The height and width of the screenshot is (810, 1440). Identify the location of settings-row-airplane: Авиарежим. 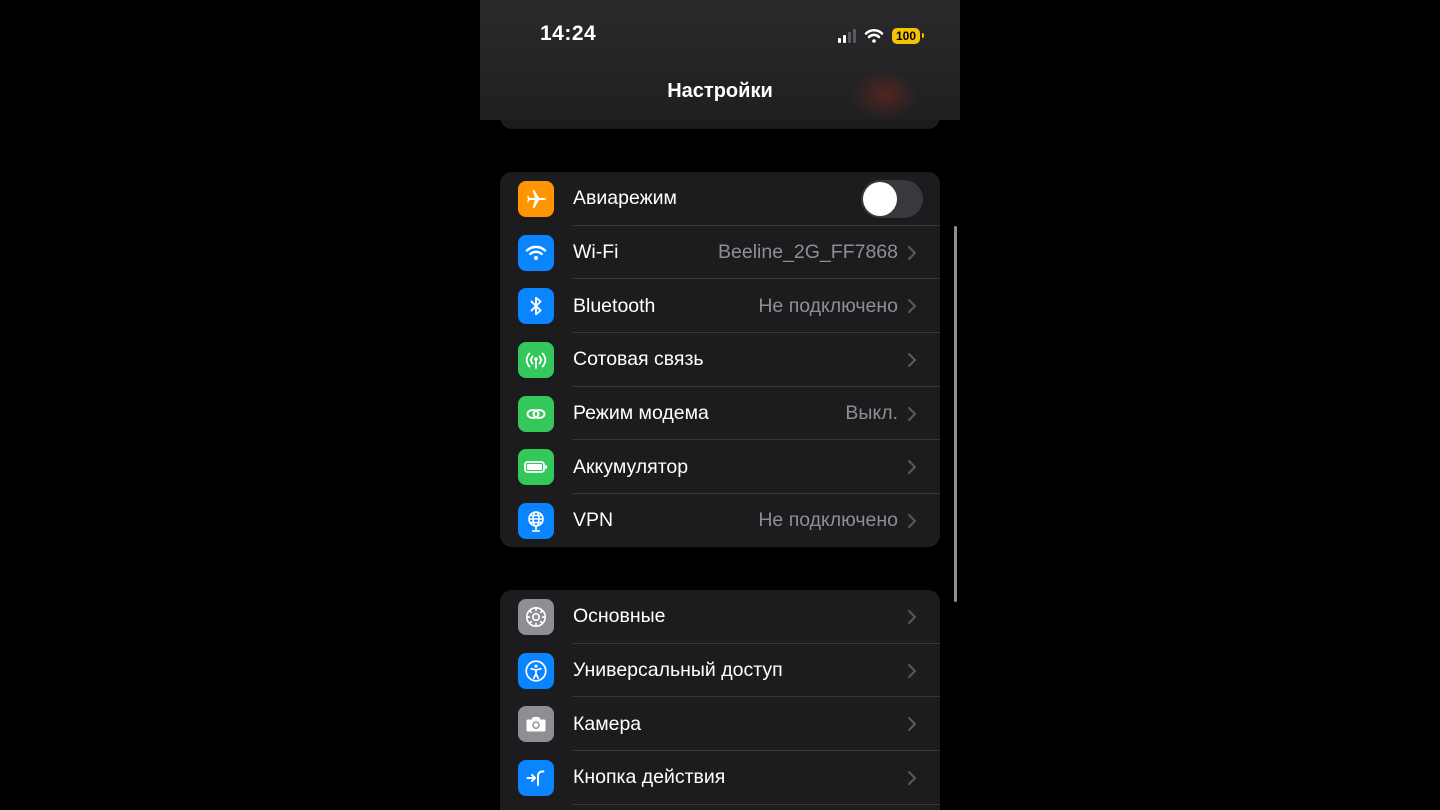
(720, 199).